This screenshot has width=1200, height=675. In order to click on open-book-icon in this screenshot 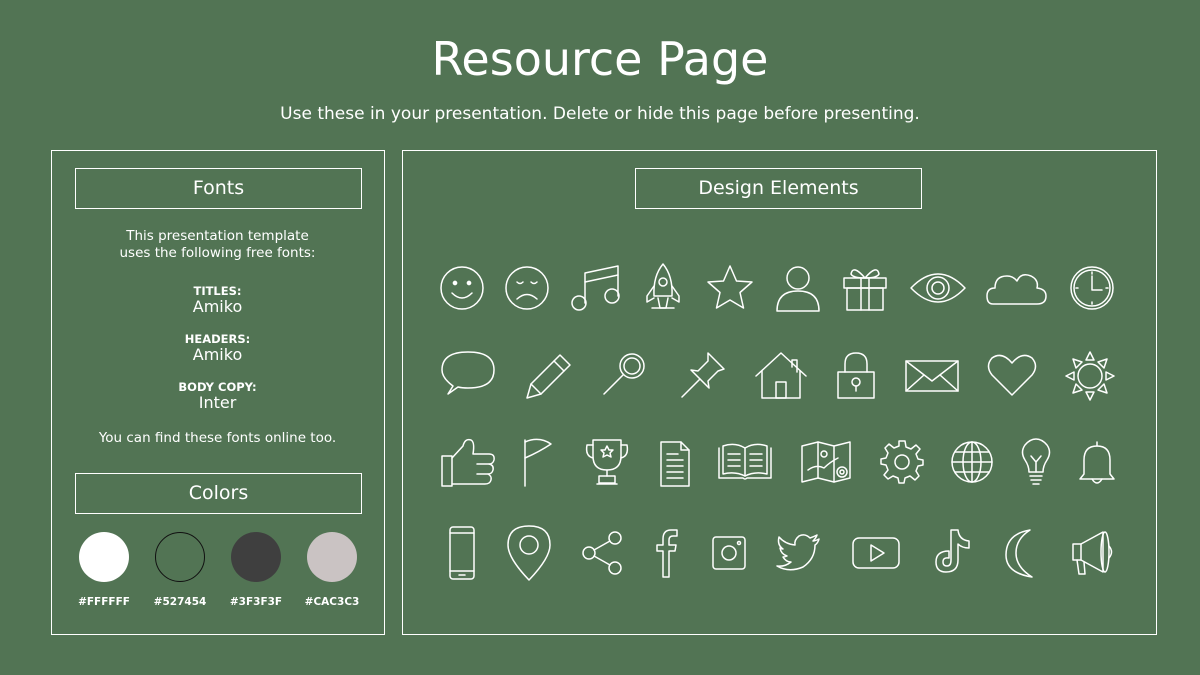, I will do `click(745, 461)`.